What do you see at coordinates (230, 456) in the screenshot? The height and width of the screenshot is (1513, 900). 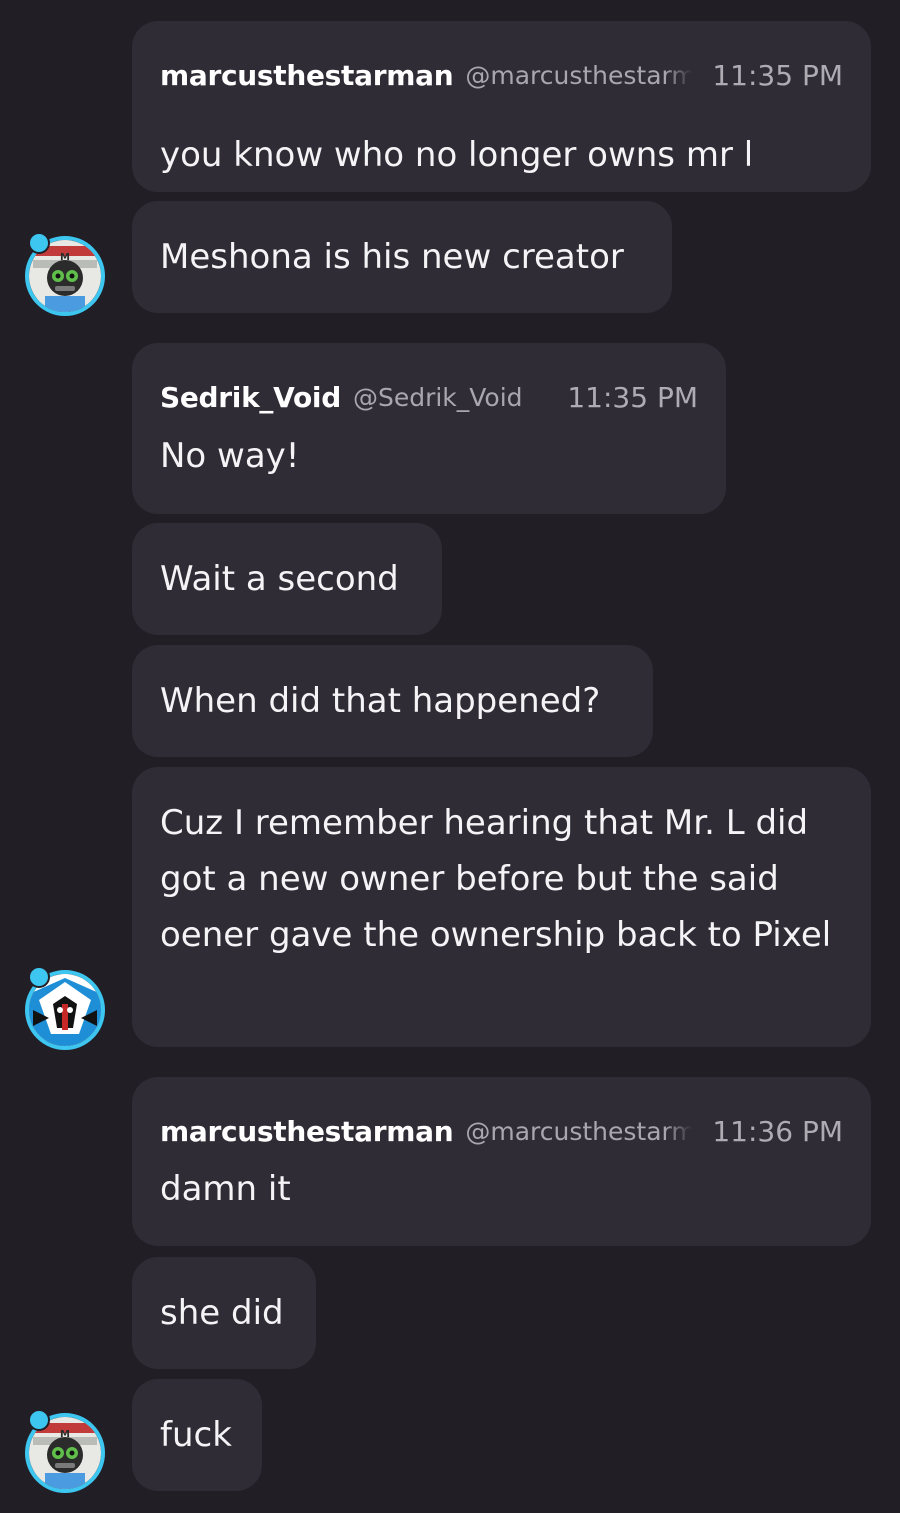 I see `message-text: No way!` at bounding box center [230, 456].